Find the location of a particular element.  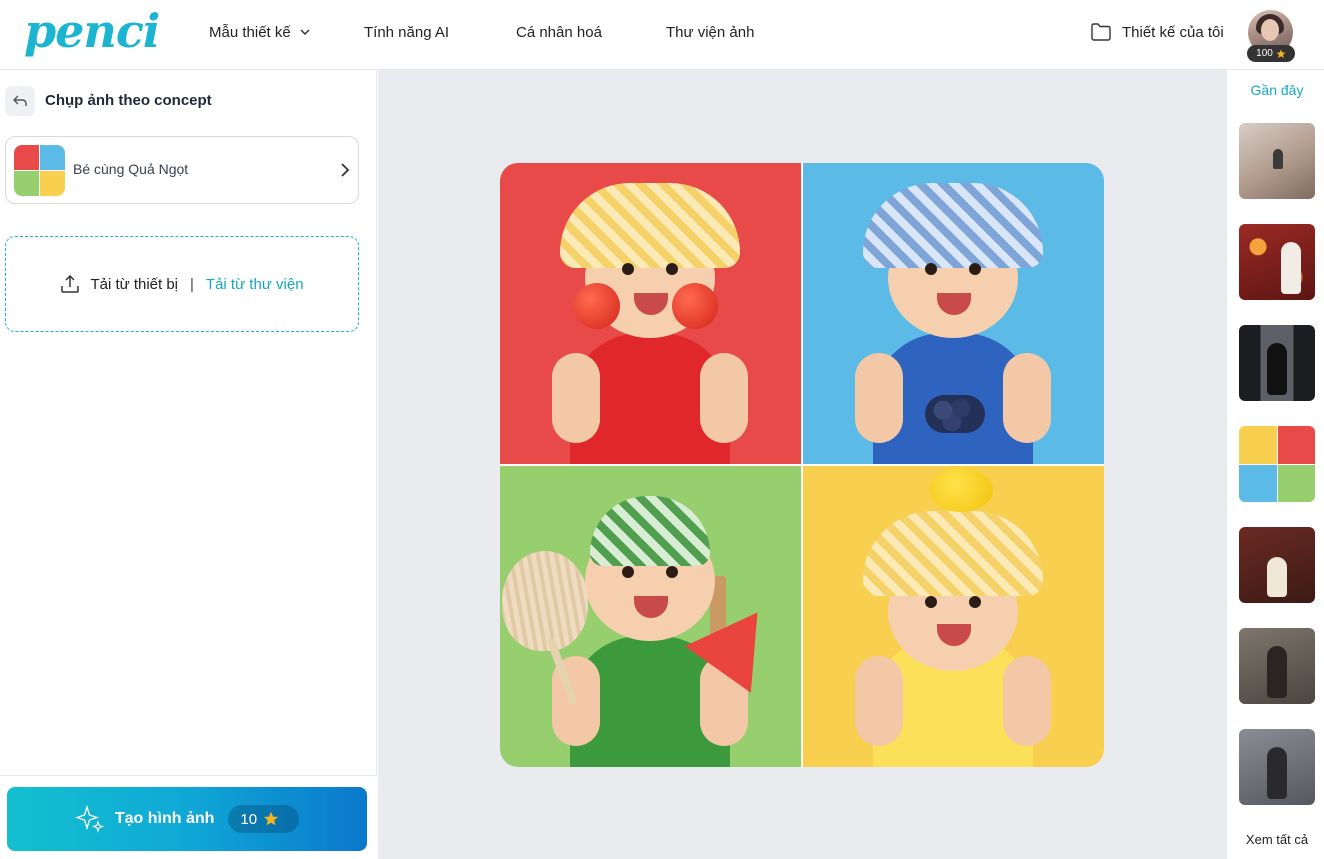

nav-item-label: Cá nhân hoá is located at coordinates (559, 32).